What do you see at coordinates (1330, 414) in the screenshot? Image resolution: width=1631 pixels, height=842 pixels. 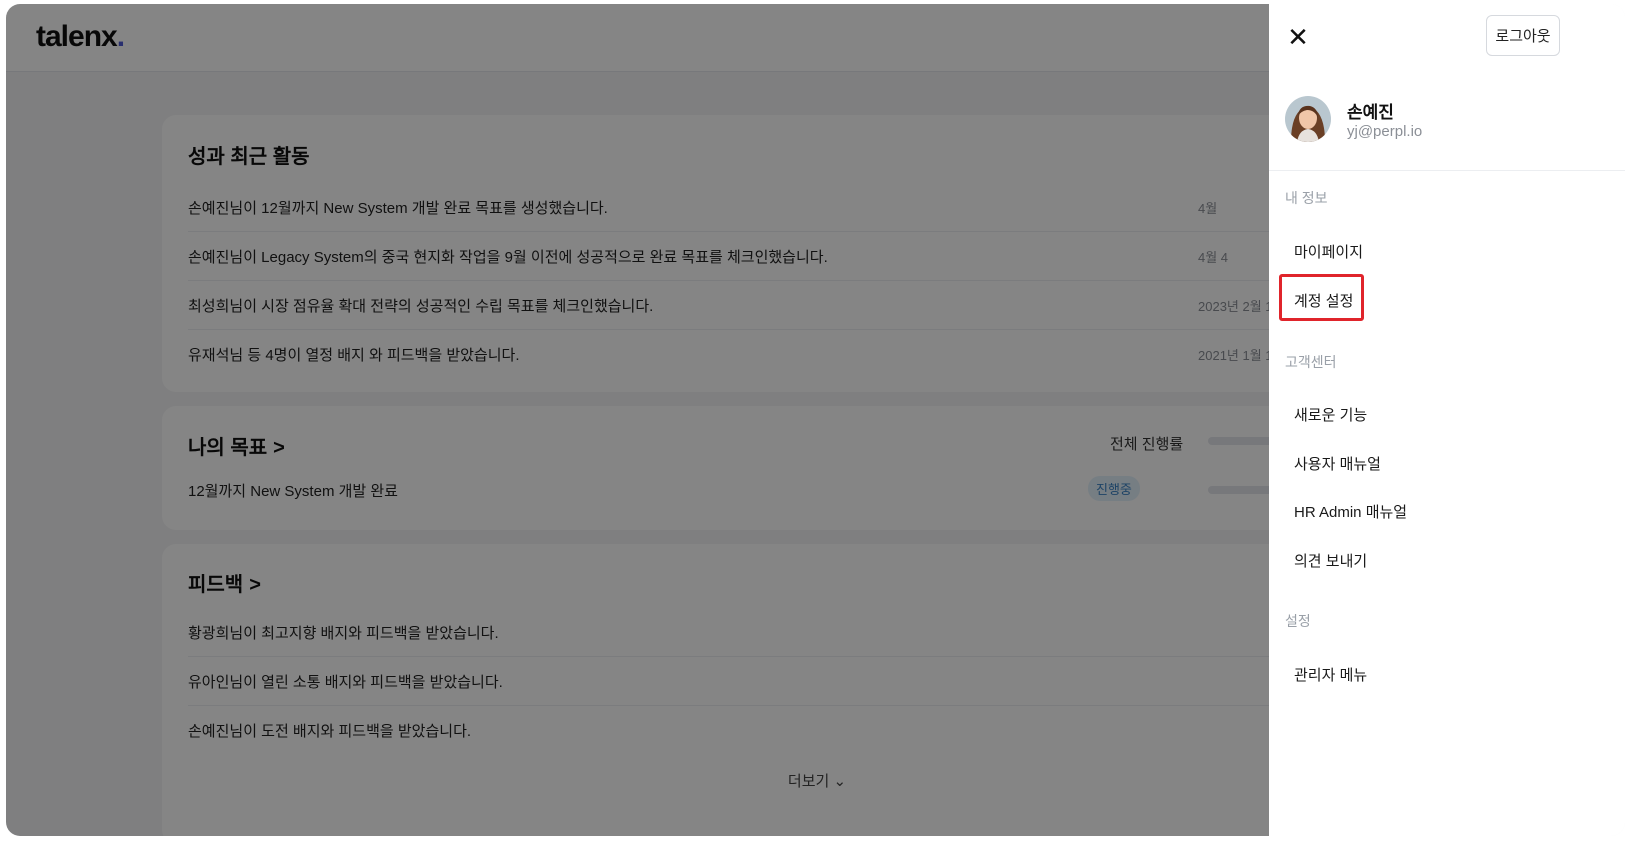 I see `menu-item-whats-new: 새로운 기능` at bounding box center [1330, 414].